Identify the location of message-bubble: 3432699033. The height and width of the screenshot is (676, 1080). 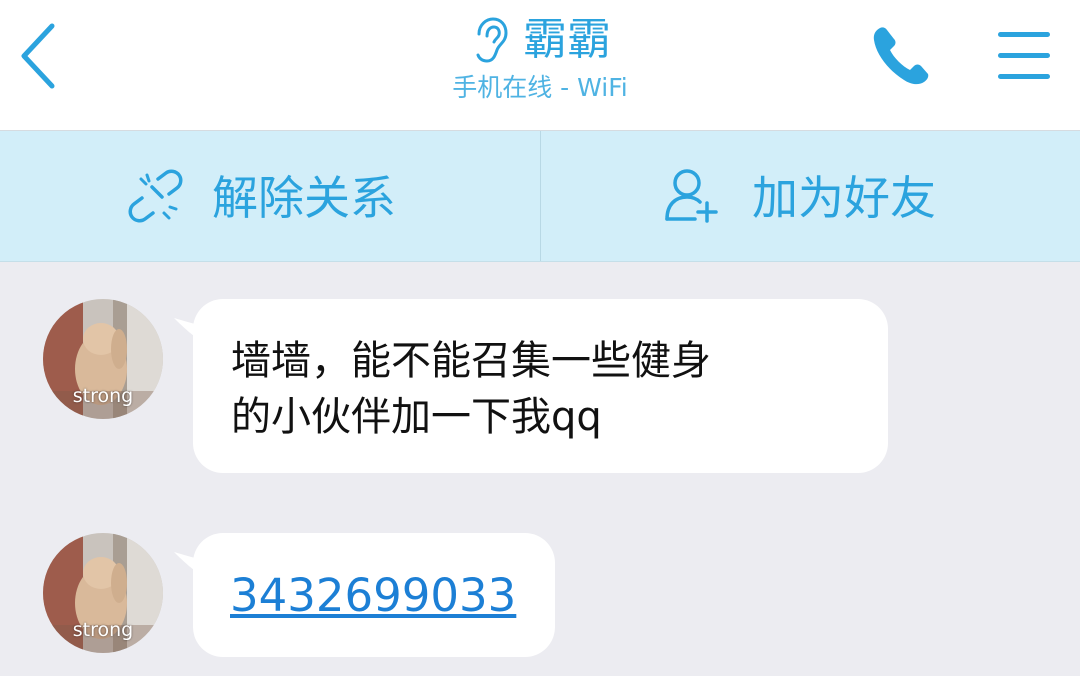
(374, 595).